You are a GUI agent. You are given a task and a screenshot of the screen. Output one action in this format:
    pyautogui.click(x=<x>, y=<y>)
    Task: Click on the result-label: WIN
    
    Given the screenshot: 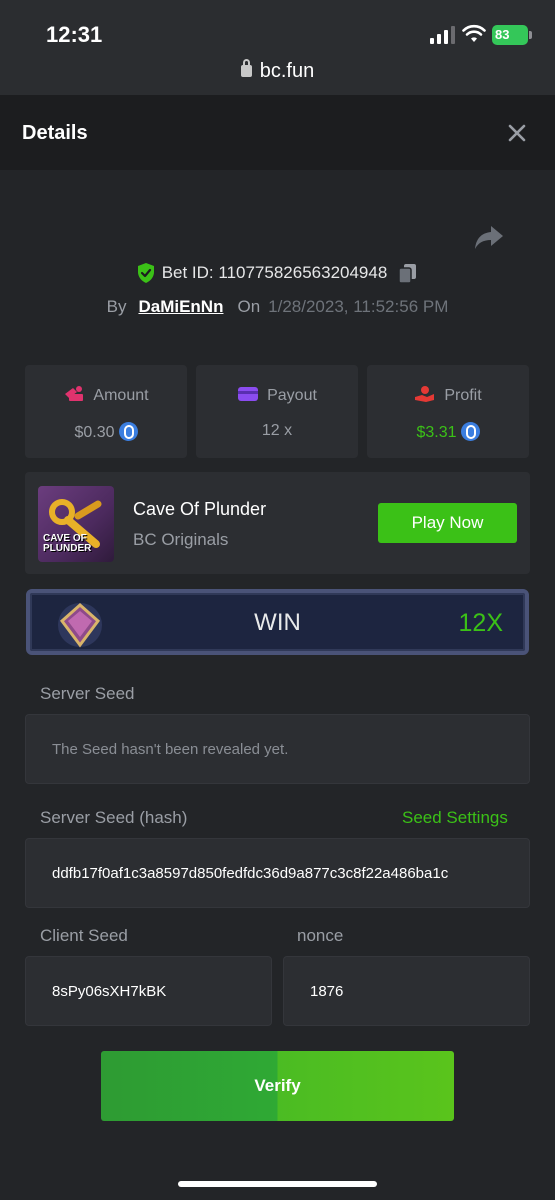 What is the action you would take?
    pyautogui.click(x=277, y=622)
    